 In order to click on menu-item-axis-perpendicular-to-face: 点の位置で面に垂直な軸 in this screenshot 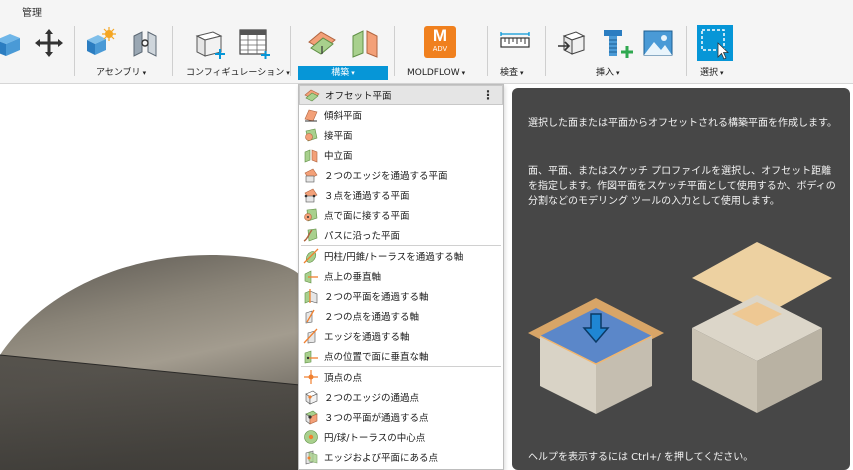, I will do `click(401, 356)`.